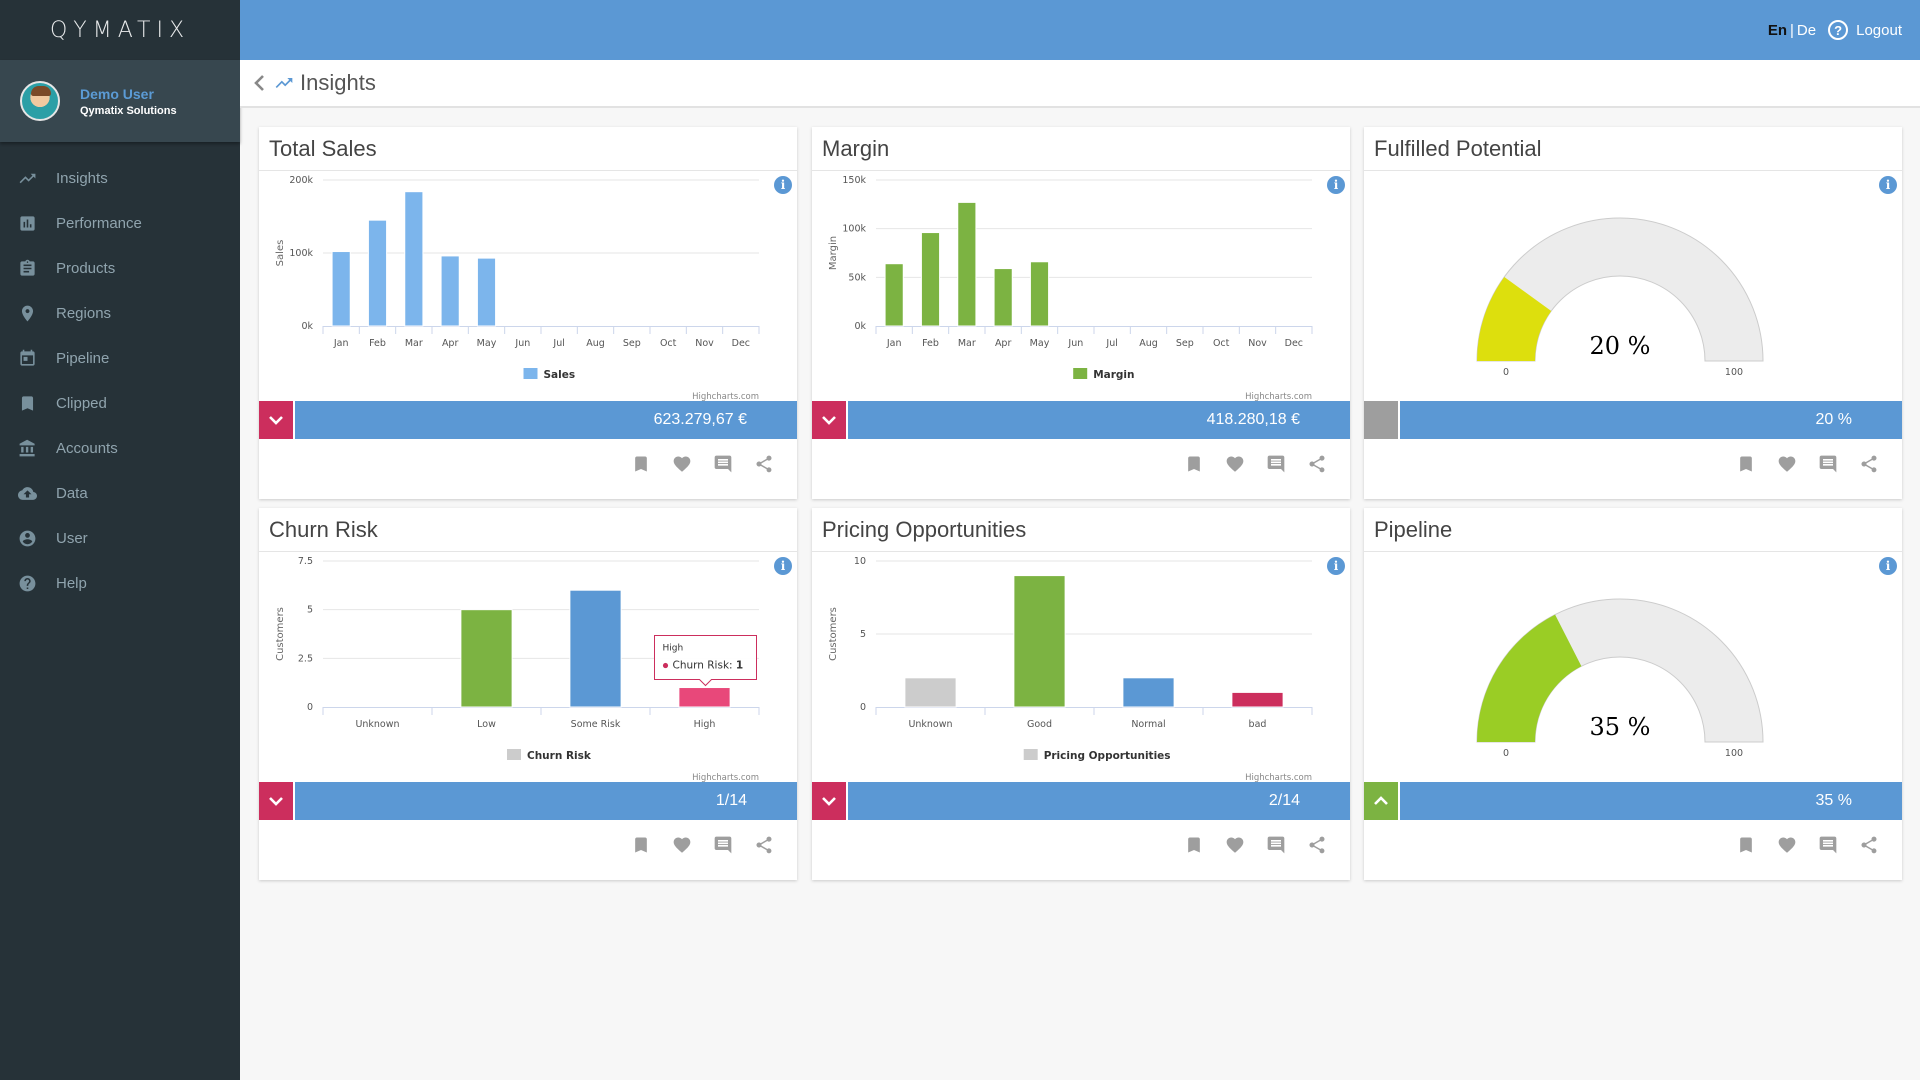 The width and height of the screenshot is (1920, 1080). Describe the element at coordinates (128, 110) in the screenshot. I see `user-organization: Qymatix Solutions` at that location.